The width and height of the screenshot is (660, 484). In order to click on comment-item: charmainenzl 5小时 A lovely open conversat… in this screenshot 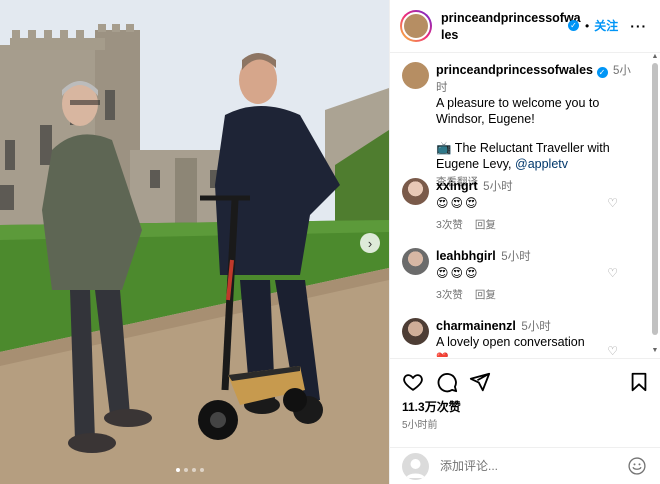, I will do `click(522, 337)`.